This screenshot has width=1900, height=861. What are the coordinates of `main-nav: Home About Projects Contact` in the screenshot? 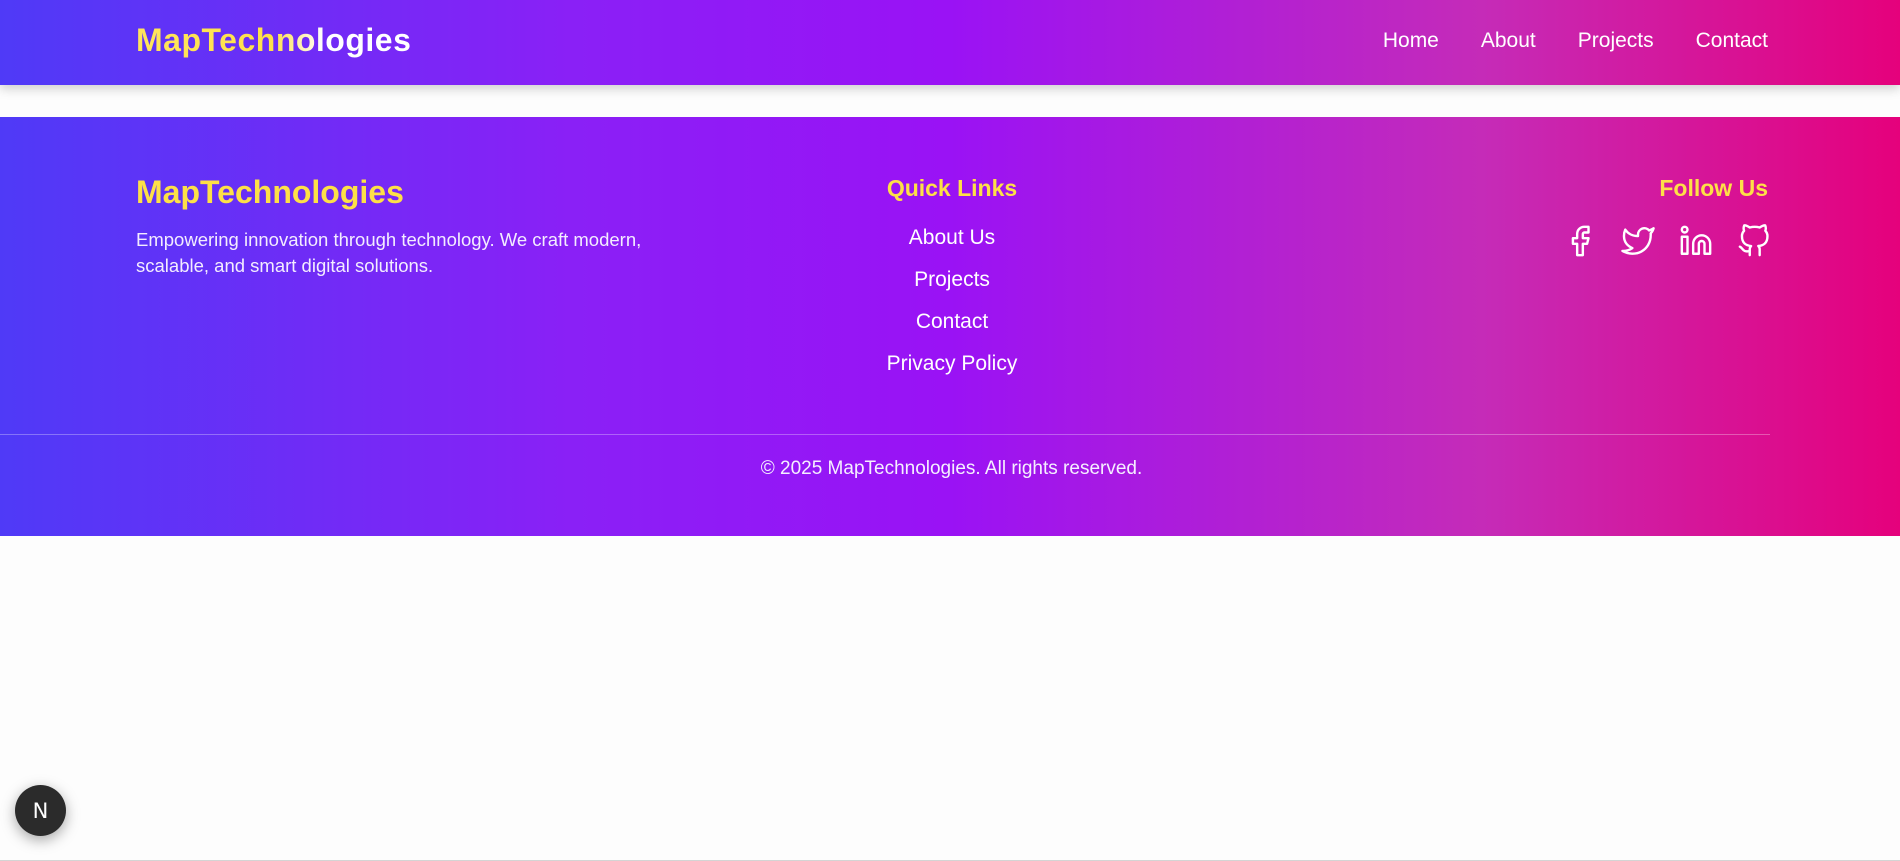 It's located at (1575, 41).